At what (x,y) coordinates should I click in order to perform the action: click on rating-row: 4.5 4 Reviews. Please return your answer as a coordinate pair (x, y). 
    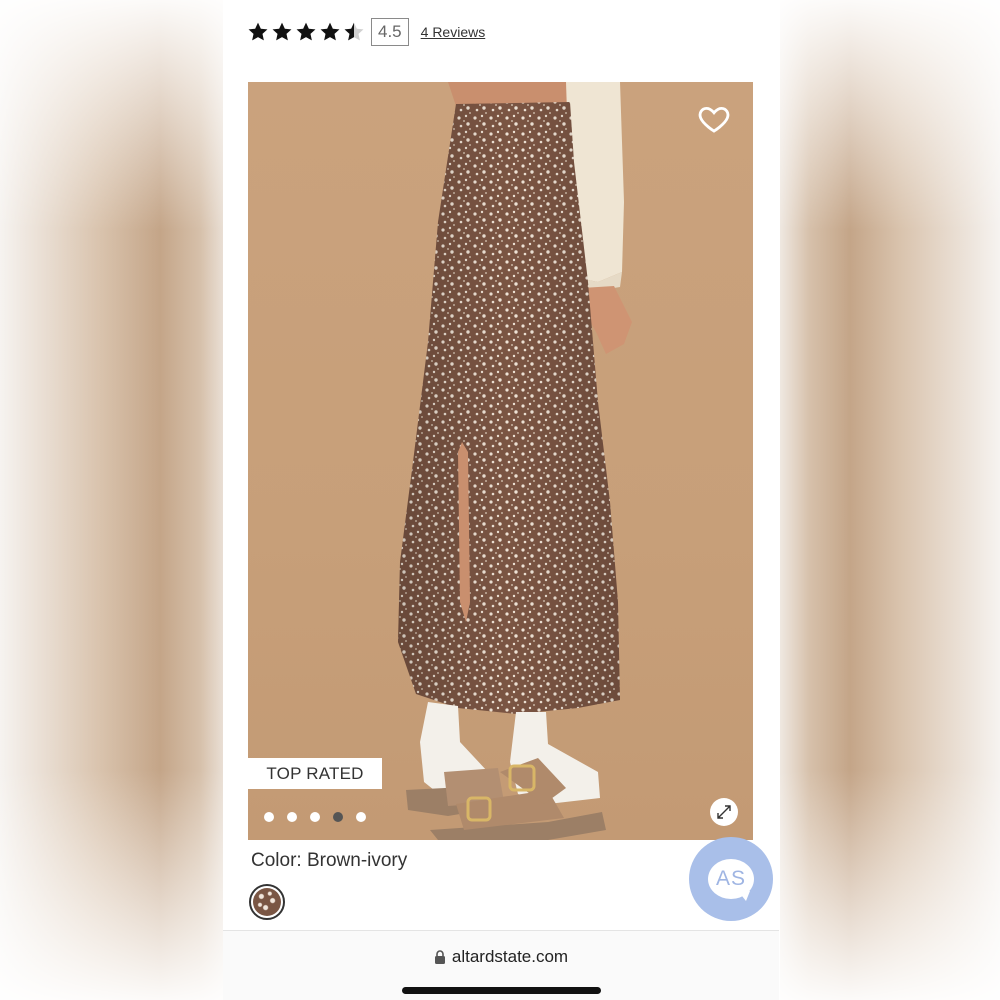
    Looking at the image, I should click on (366, 32).